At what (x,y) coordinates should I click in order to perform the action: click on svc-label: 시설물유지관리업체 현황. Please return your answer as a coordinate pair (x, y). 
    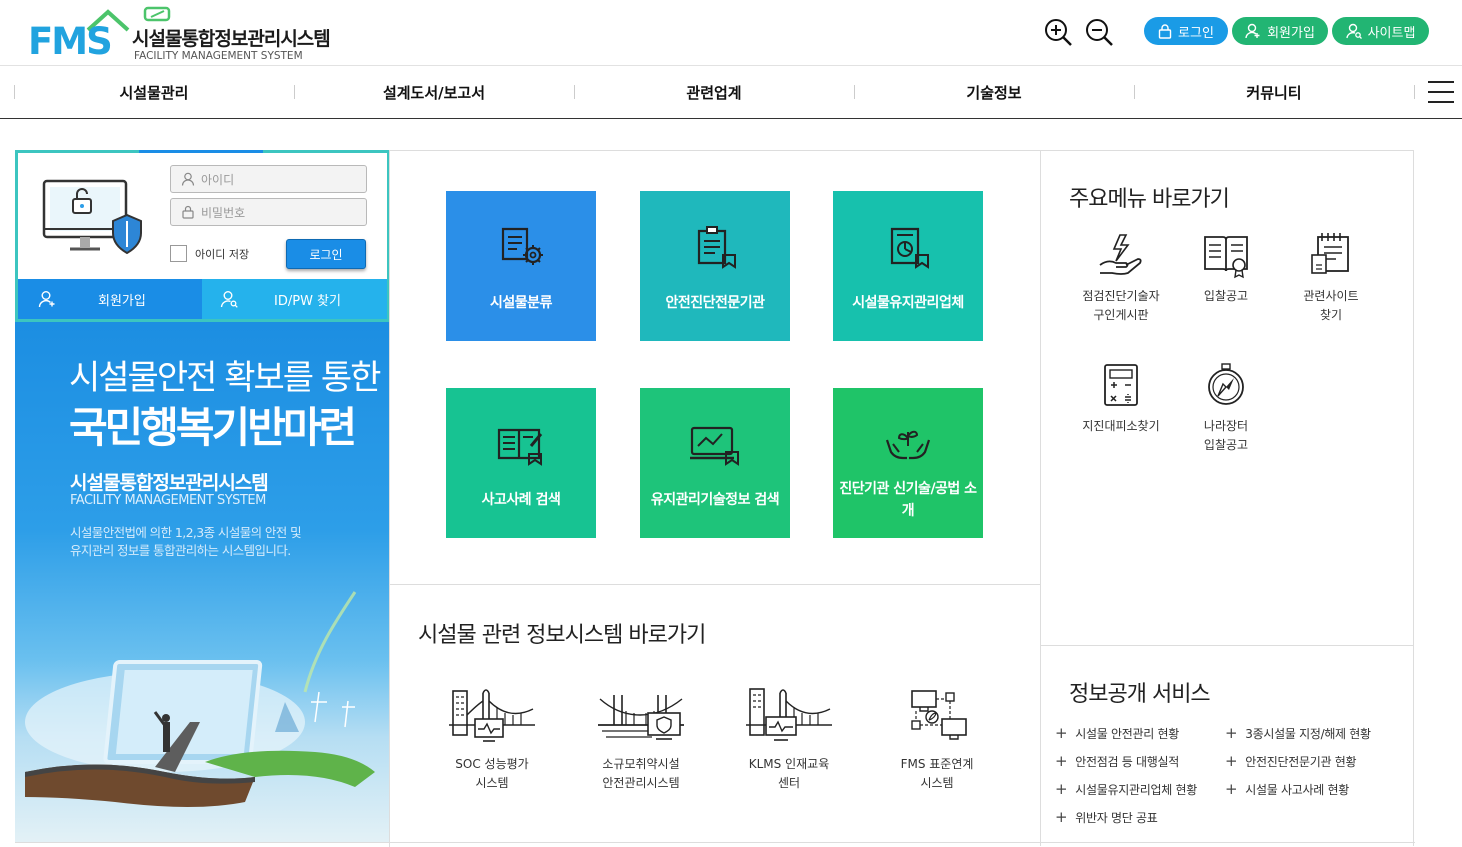
    Looking at the image, I should click on (1136, 790).